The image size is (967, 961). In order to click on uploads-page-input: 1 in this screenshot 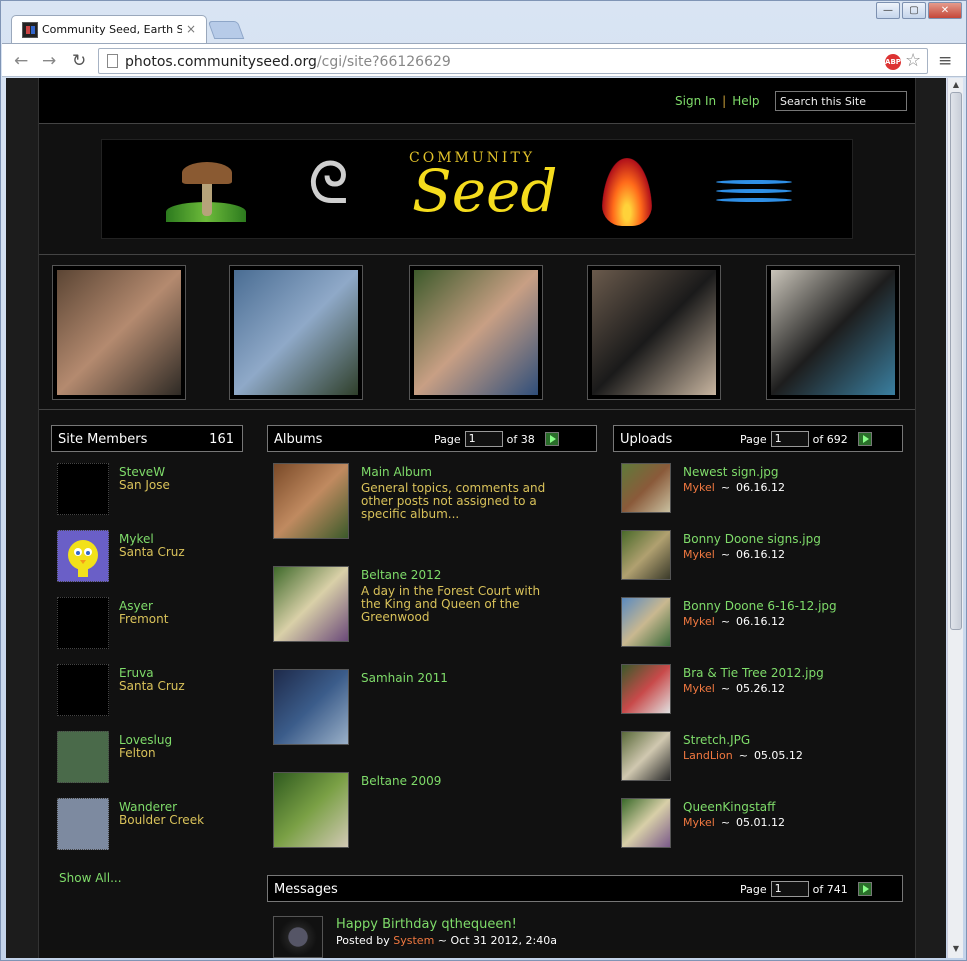, I will do `click(789, 439)`.